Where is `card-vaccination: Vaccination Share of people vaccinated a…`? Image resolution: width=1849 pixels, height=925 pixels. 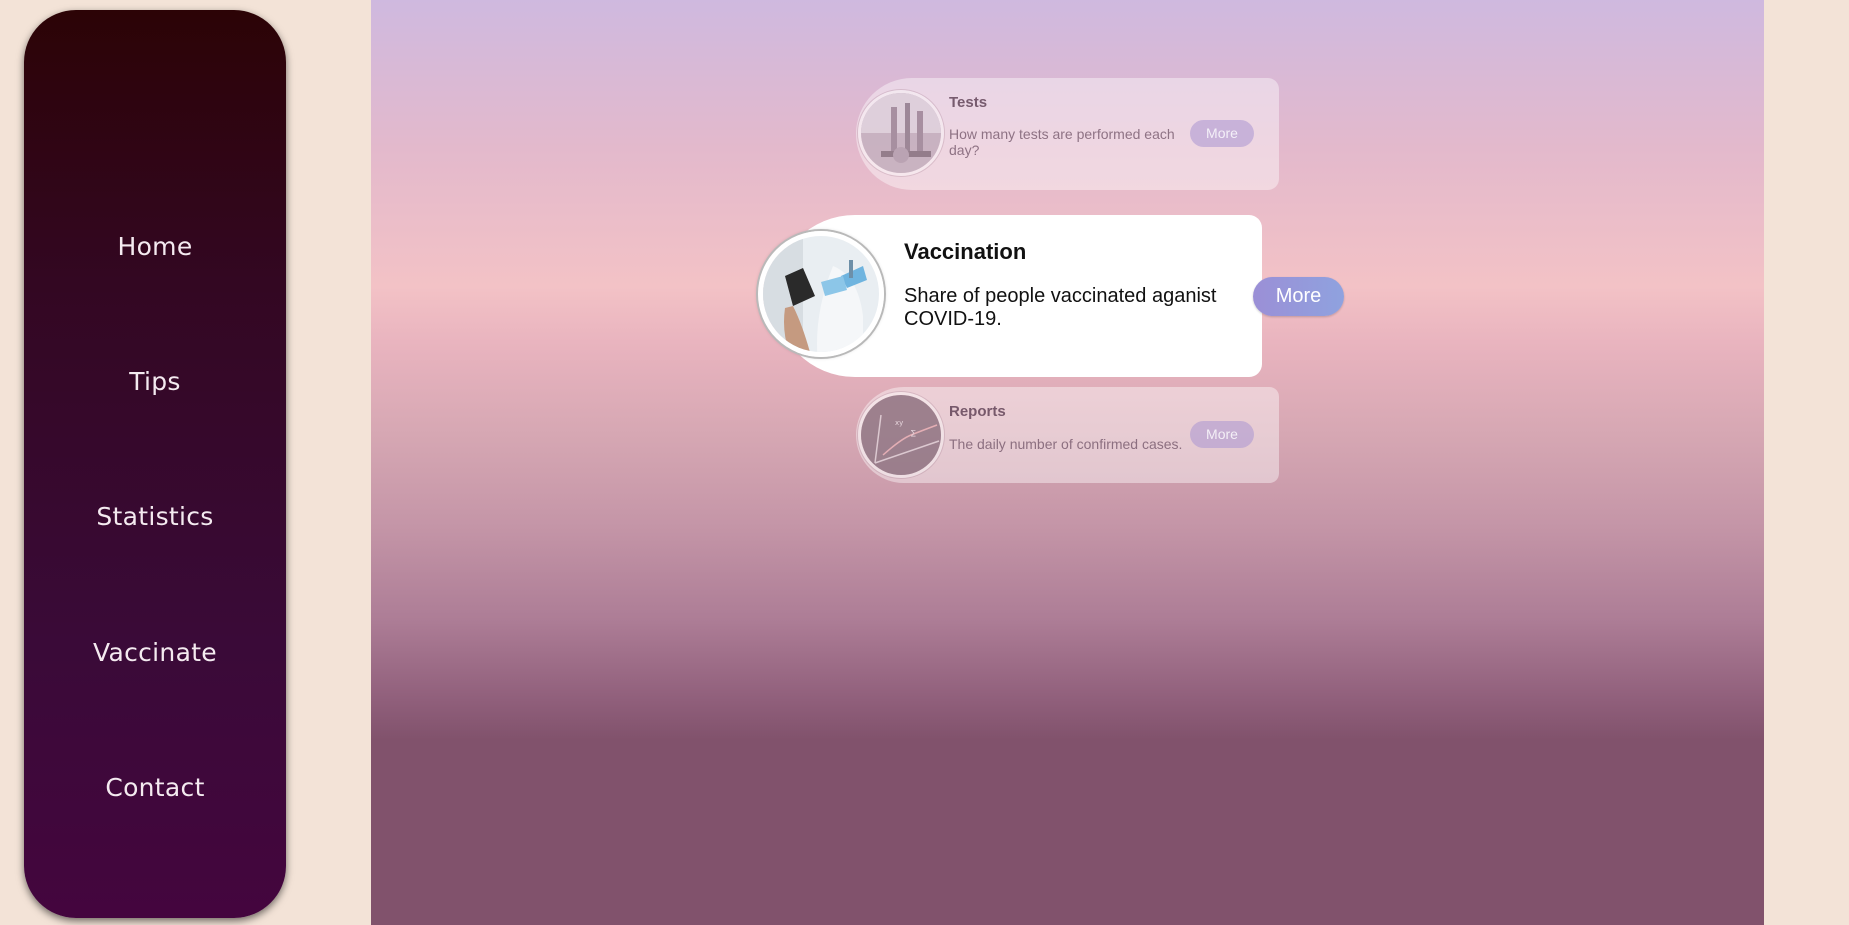 card-vaccination: Vaccination Share of people vaccinated a… is located at coordinates (1051, 296).